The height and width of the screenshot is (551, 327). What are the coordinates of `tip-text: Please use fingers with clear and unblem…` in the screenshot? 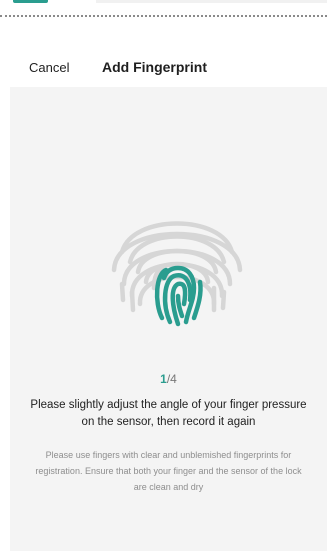 It's located at (168, 471).